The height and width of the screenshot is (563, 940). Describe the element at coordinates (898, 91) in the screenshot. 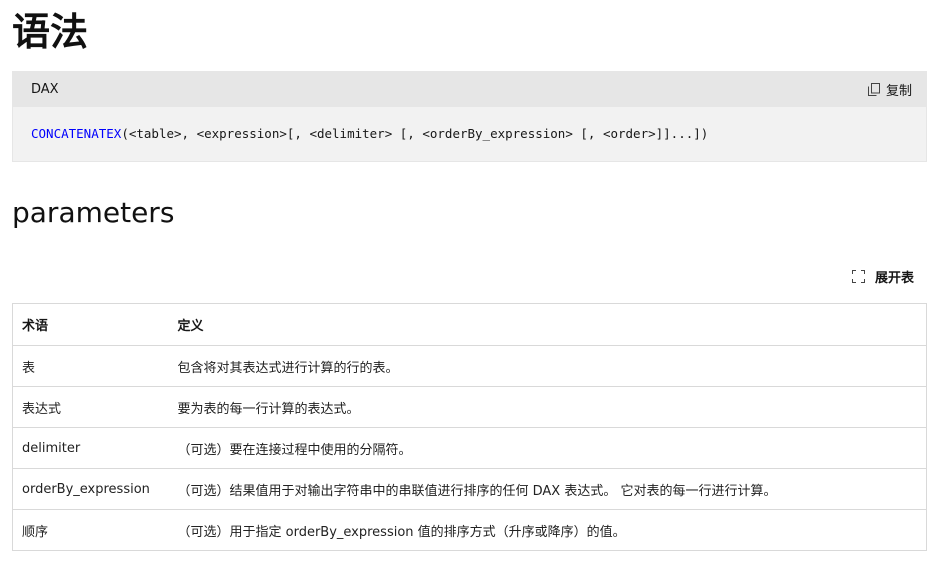

I see `copy-button-label: 复制` at that location.